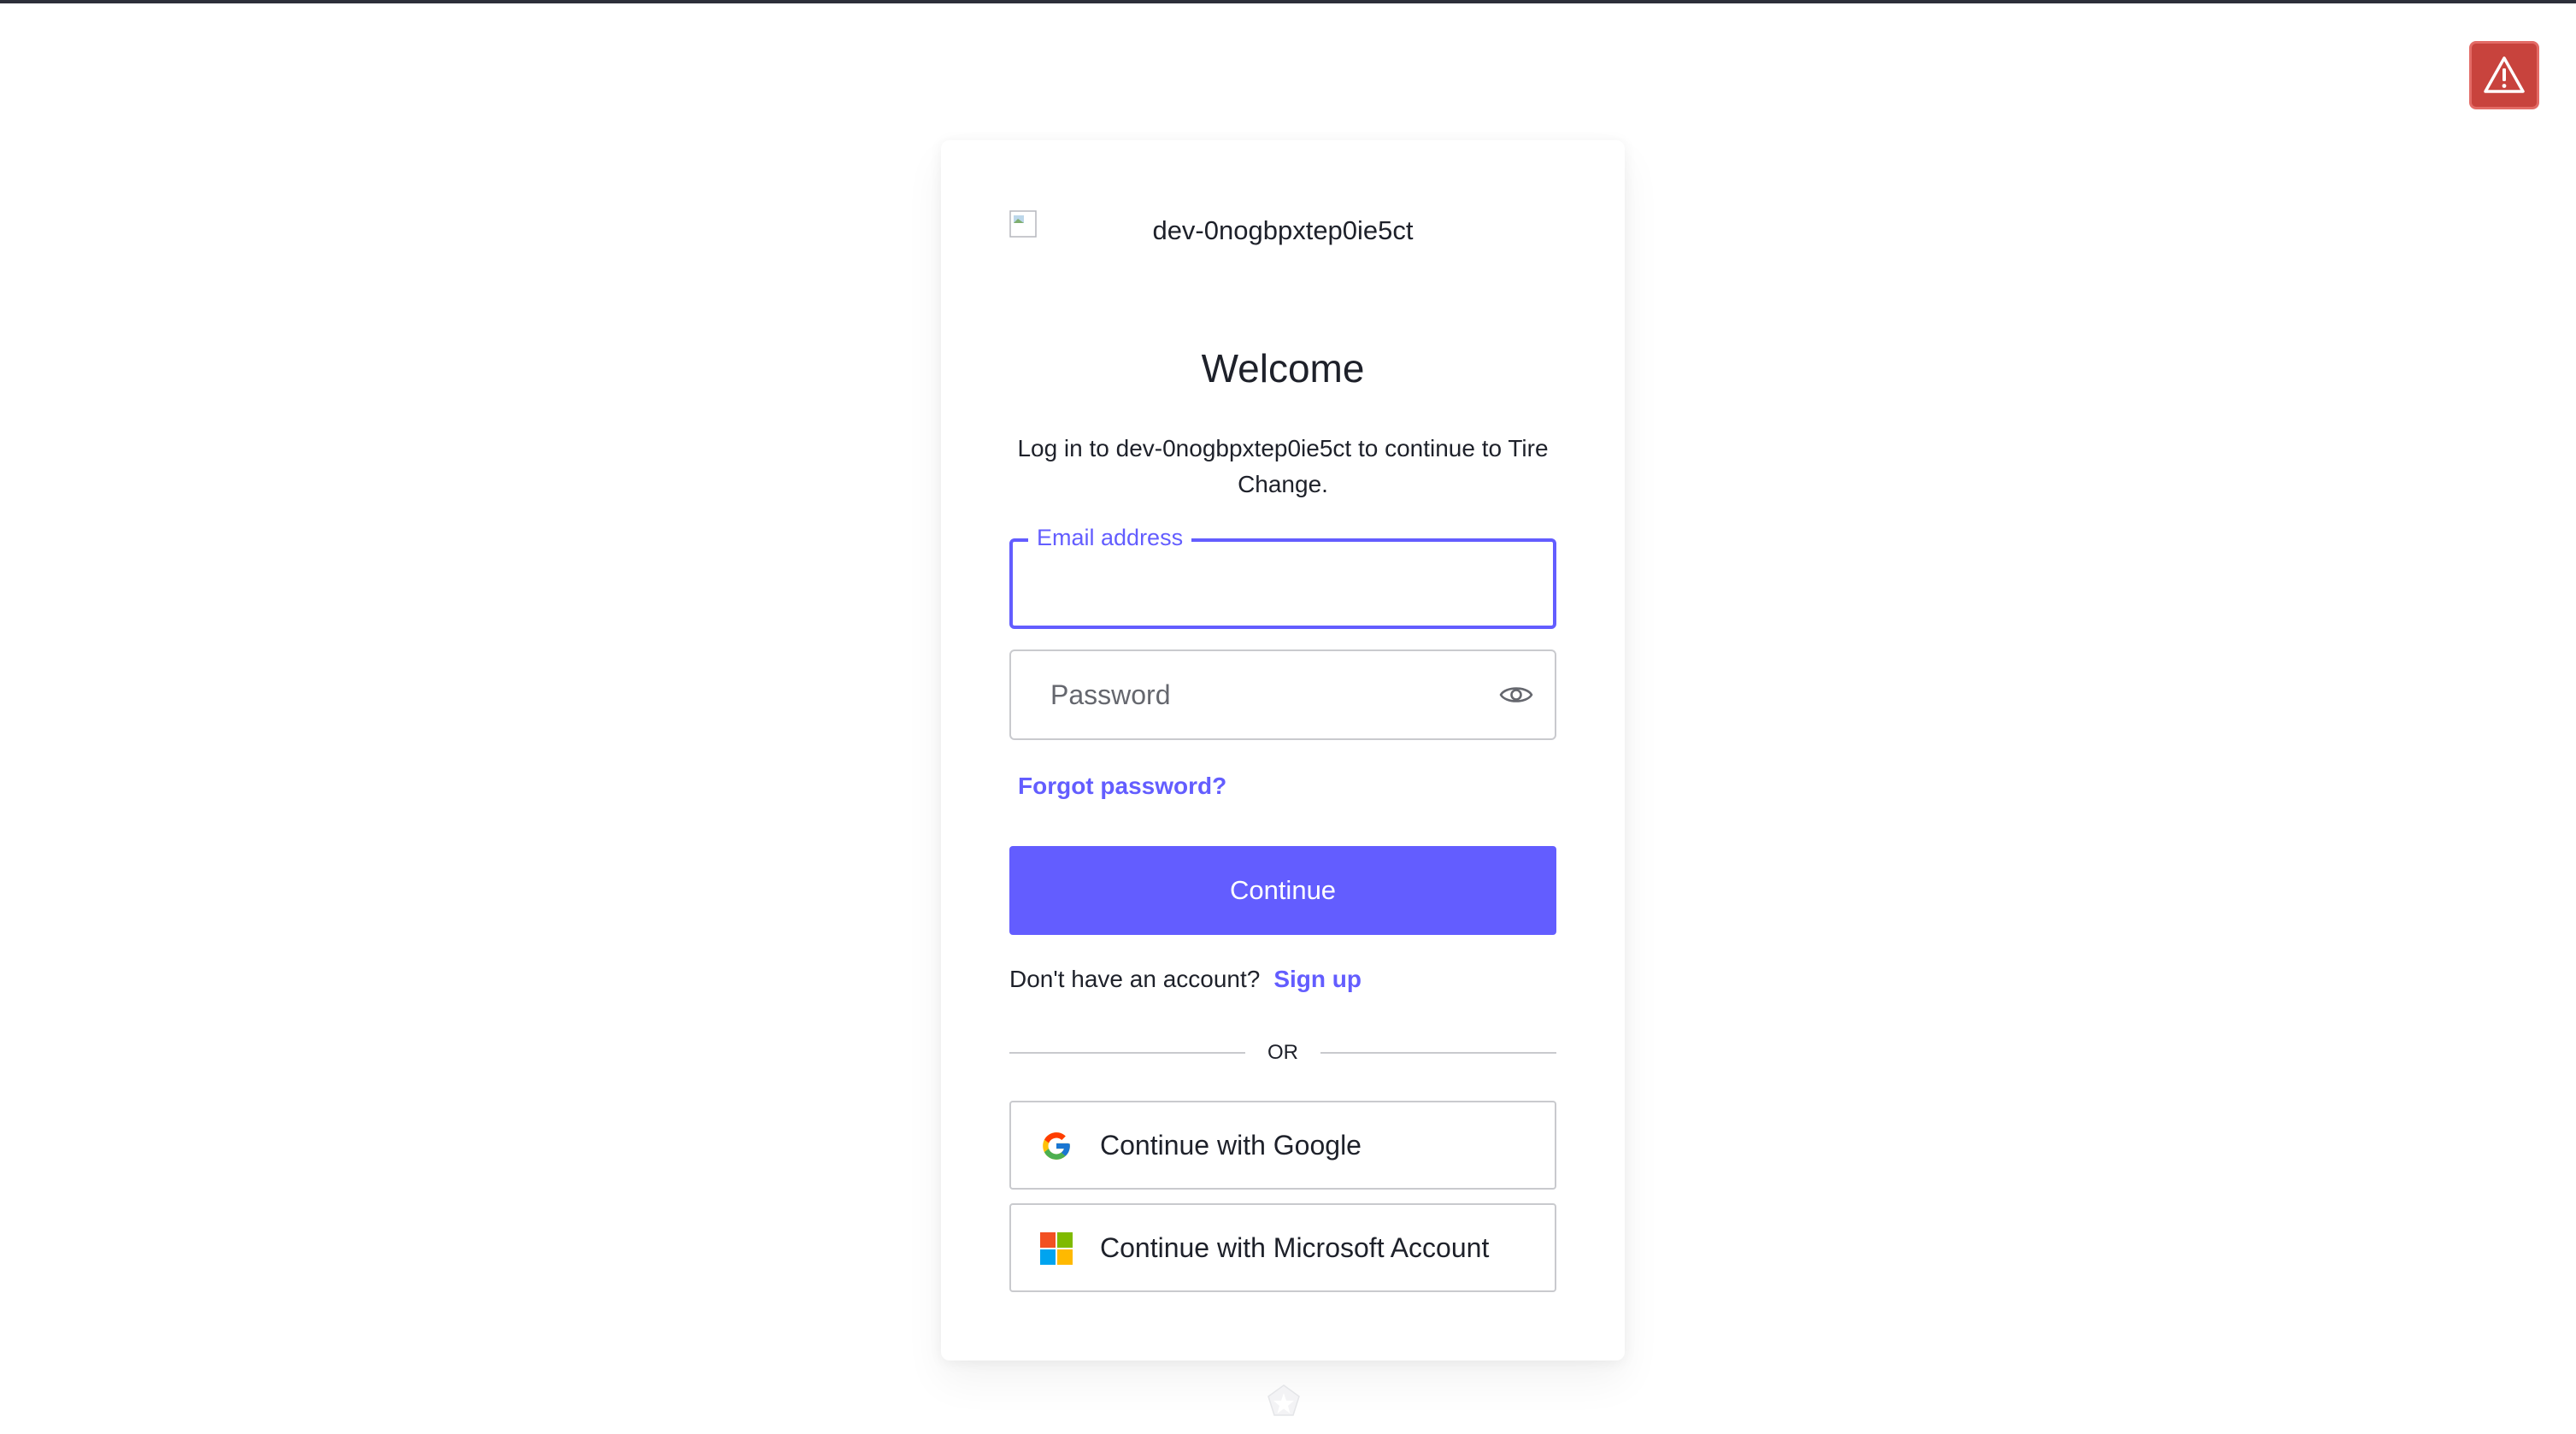 The image size is (2576, 1434). I want to click on google-login-button: Continue with Google, so click(1282, 1146).